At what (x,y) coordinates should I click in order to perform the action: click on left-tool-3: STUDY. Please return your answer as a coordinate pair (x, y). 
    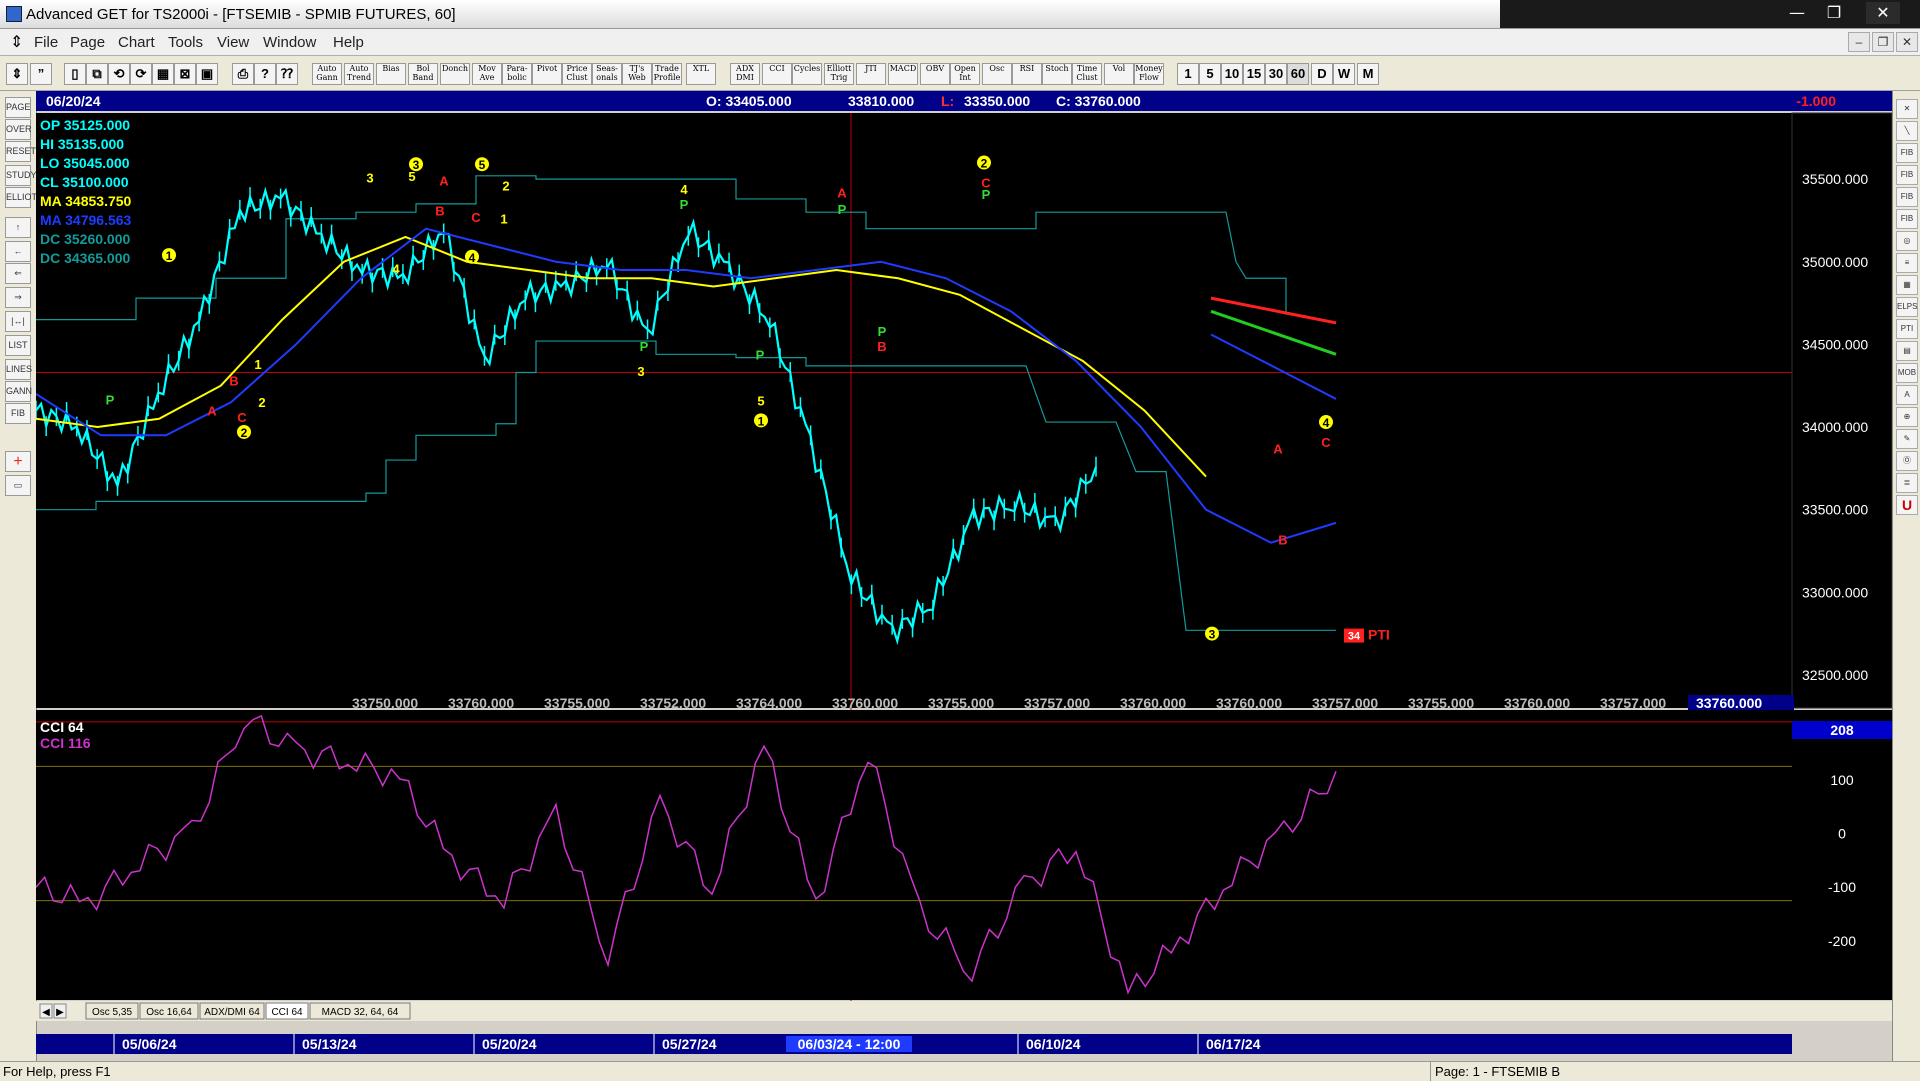
    Looking at the image, I should click on (21, 175).